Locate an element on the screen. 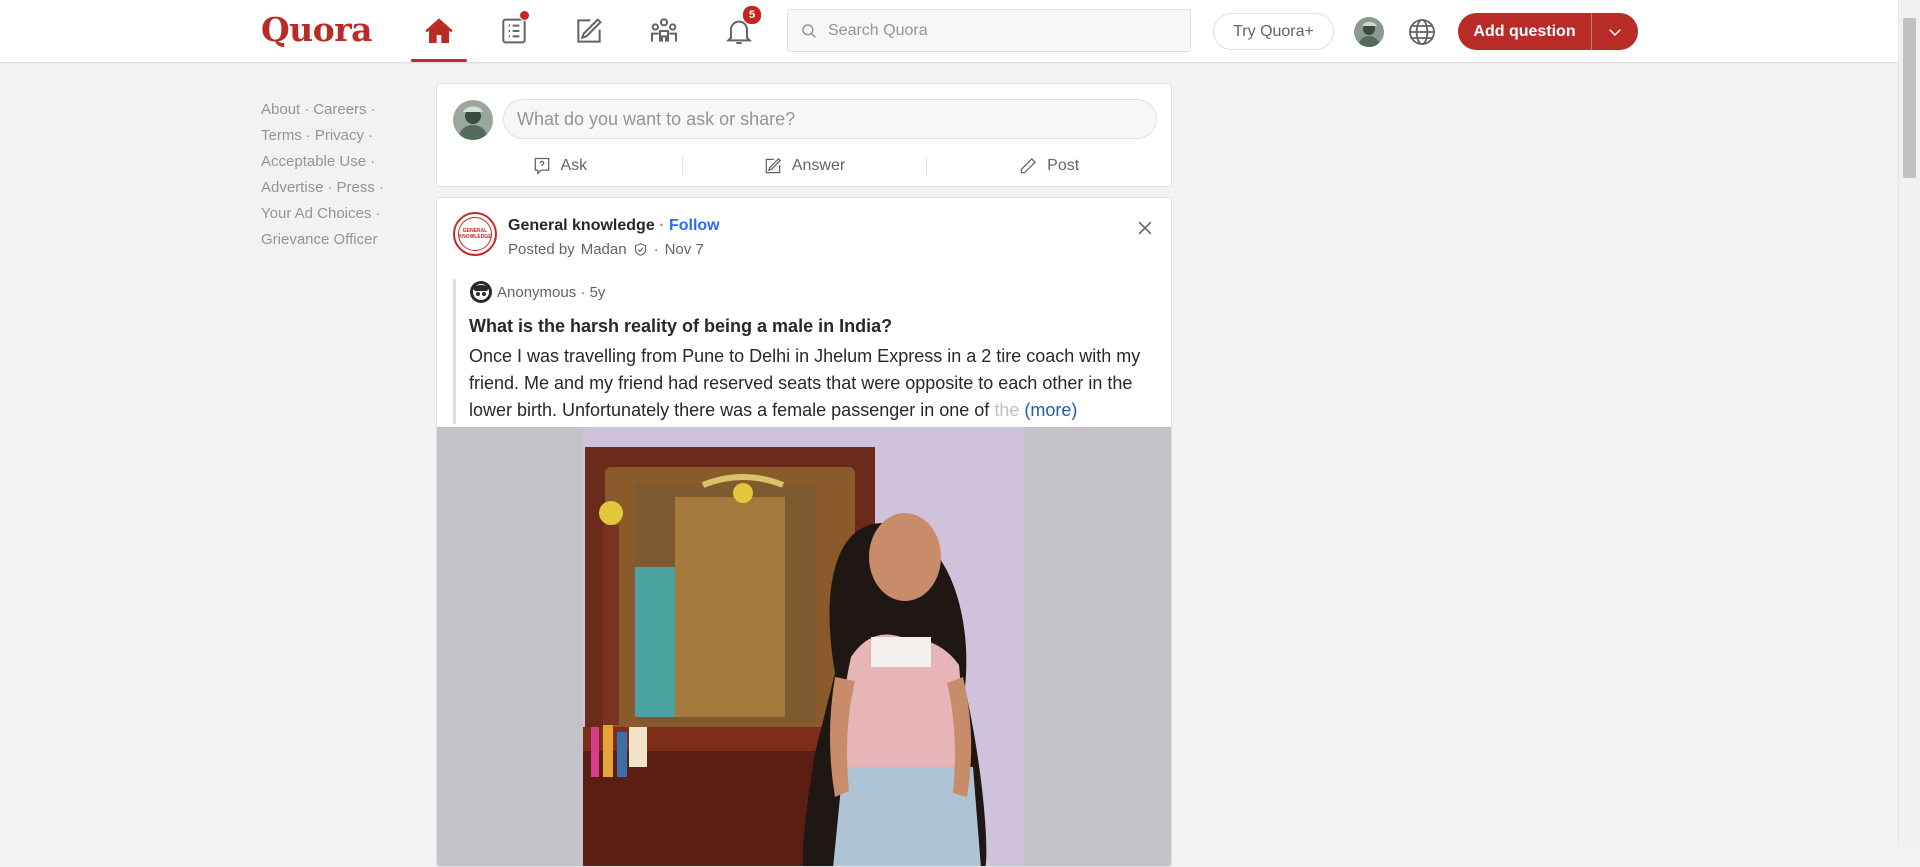  posted-by-line: Posted by Madan · Nov 7 is located at coordinates (606, 249).